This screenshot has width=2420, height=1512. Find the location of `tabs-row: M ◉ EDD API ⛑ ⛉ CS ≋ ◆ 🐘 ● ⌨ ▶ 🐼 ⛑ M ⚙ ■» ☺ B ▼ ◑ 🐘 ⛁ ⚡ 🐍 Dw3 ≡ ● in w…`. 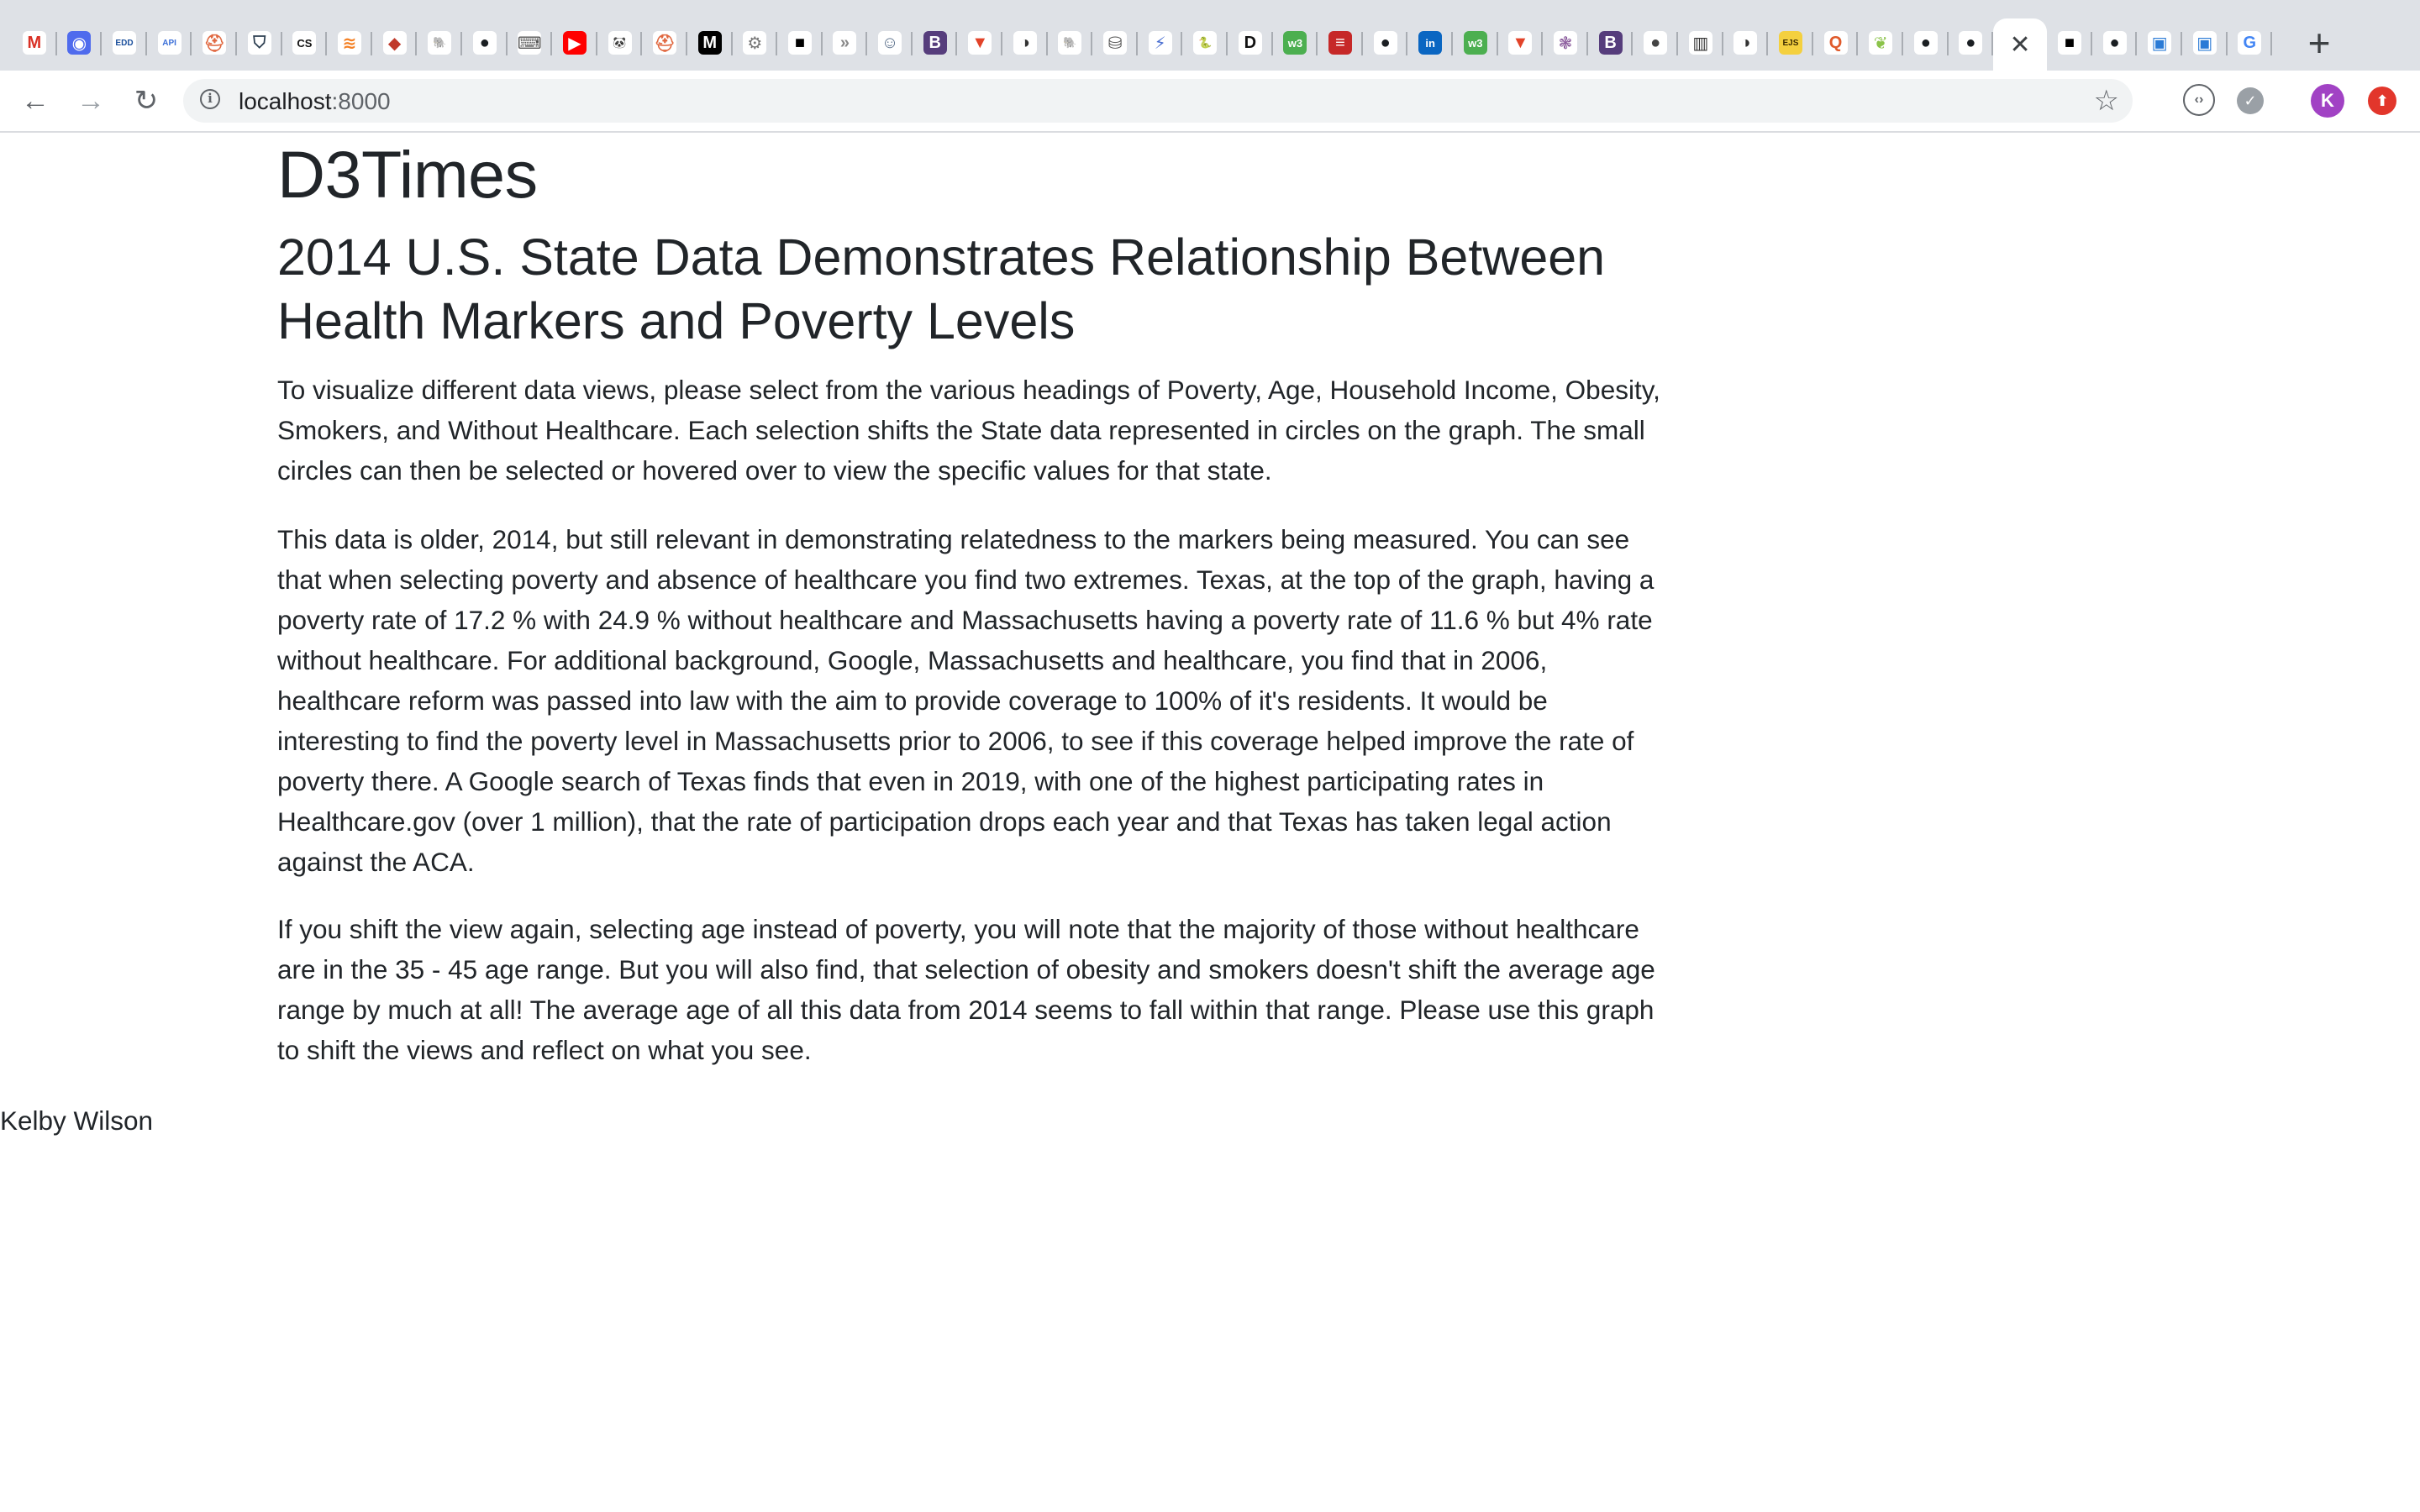

tabs-row: M ◉ EDD API ⛑ ⛉ CS ≋ ◆ 🐘 ● ⌨ ▶ 🐼 ⛑ M ⚙ ■» ☺ B ▼ ◑ 🐘 ⛁ ⚡ 🐍 Dw3 ≡ ● in w… is located at coordinates (1154, 44).